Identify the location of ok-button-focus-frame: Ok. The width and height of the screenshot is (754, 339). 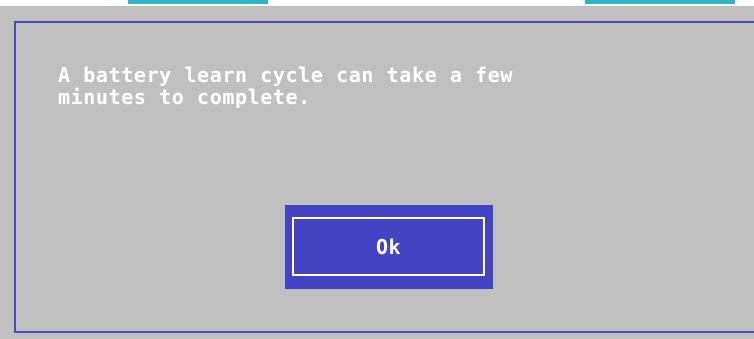
(388, 246).